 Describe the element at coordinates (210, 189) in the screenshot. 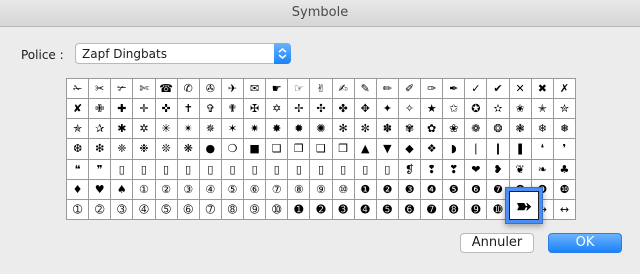

I see `glyph-cell: ④` at that location.